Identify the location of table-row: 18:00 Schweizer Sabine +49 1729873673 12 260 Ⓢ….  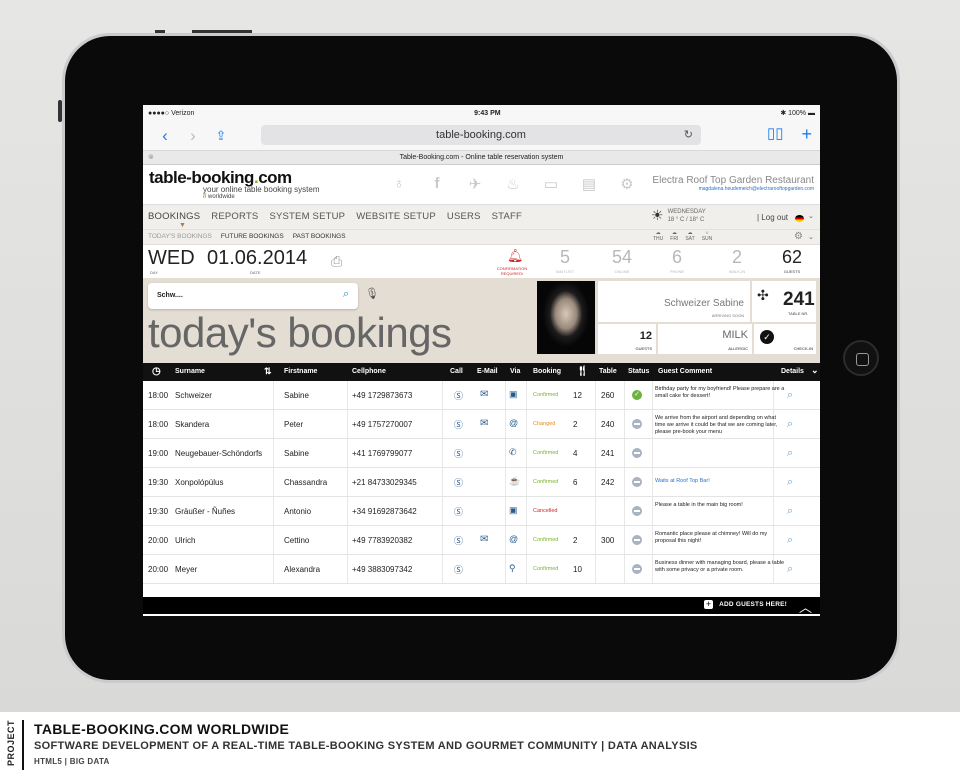
(481, 395).